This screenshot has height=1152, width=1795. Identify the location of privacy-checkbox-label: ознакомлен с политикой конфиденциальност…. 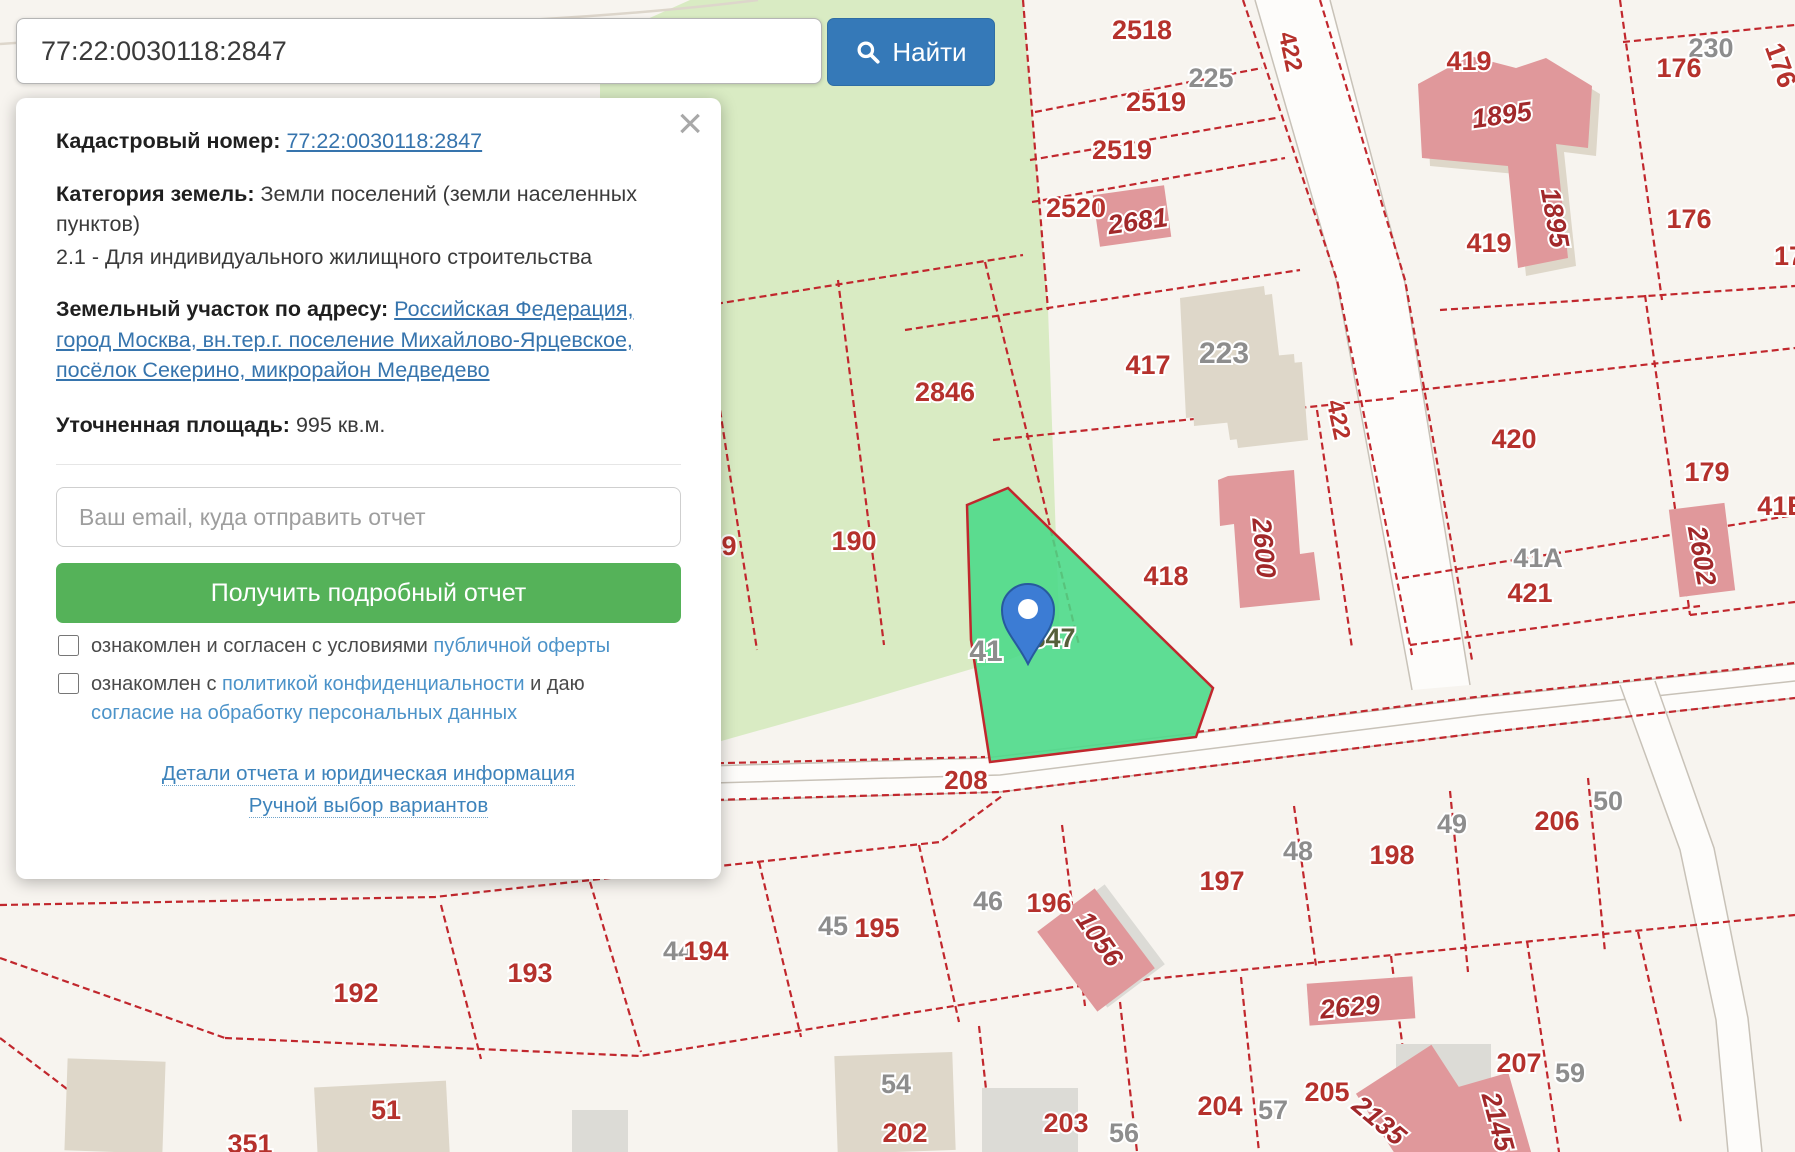
(338, 699).